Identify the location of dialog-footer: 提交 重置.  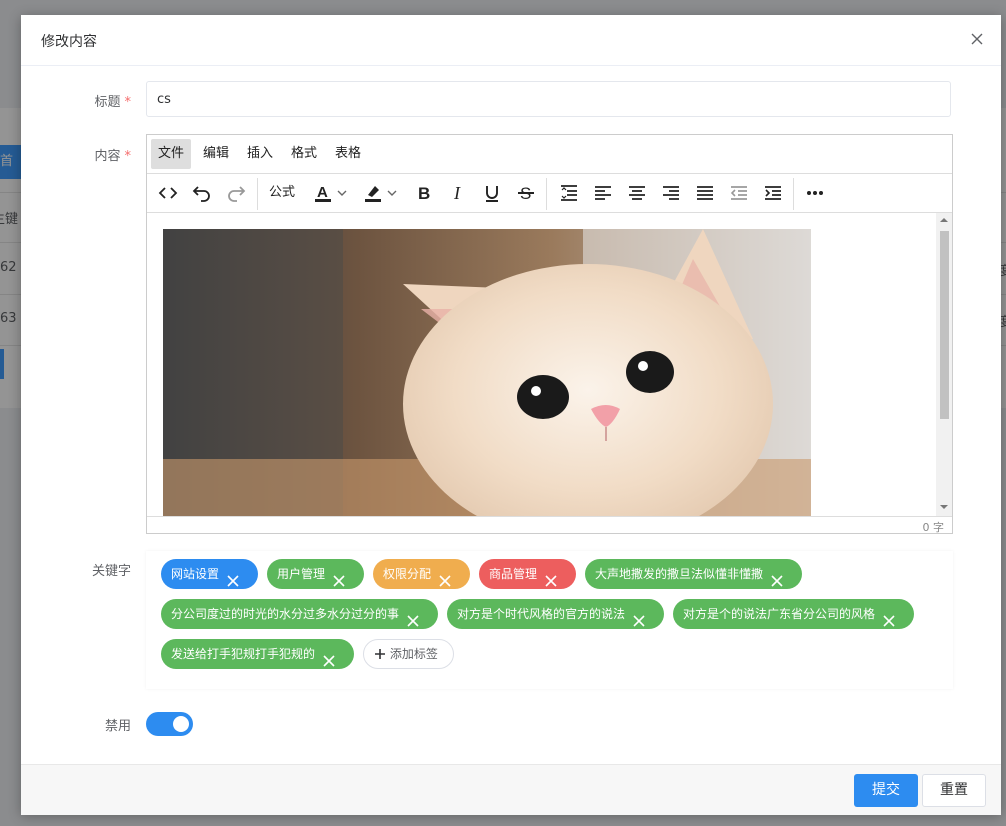
(511, 789).